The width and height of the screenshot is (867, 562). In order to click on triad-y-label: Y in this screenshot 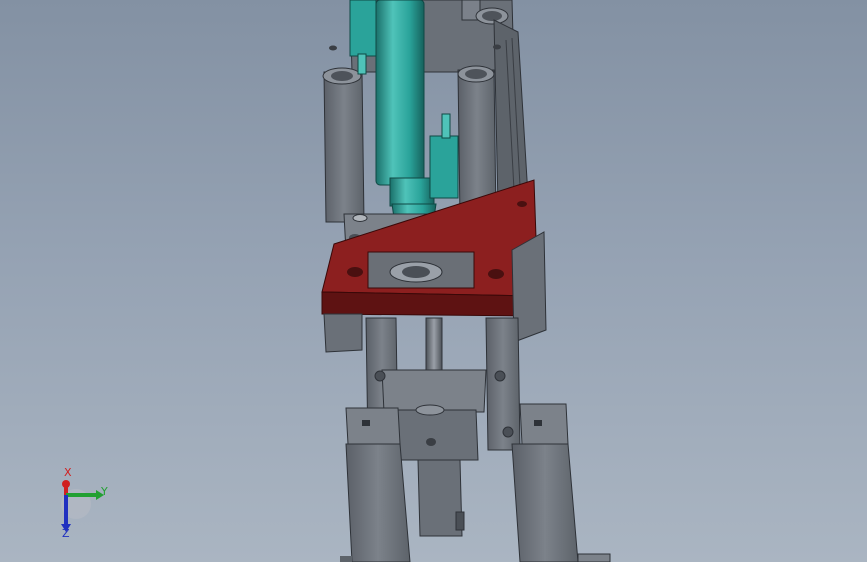, I will do `click(104, 491)`.